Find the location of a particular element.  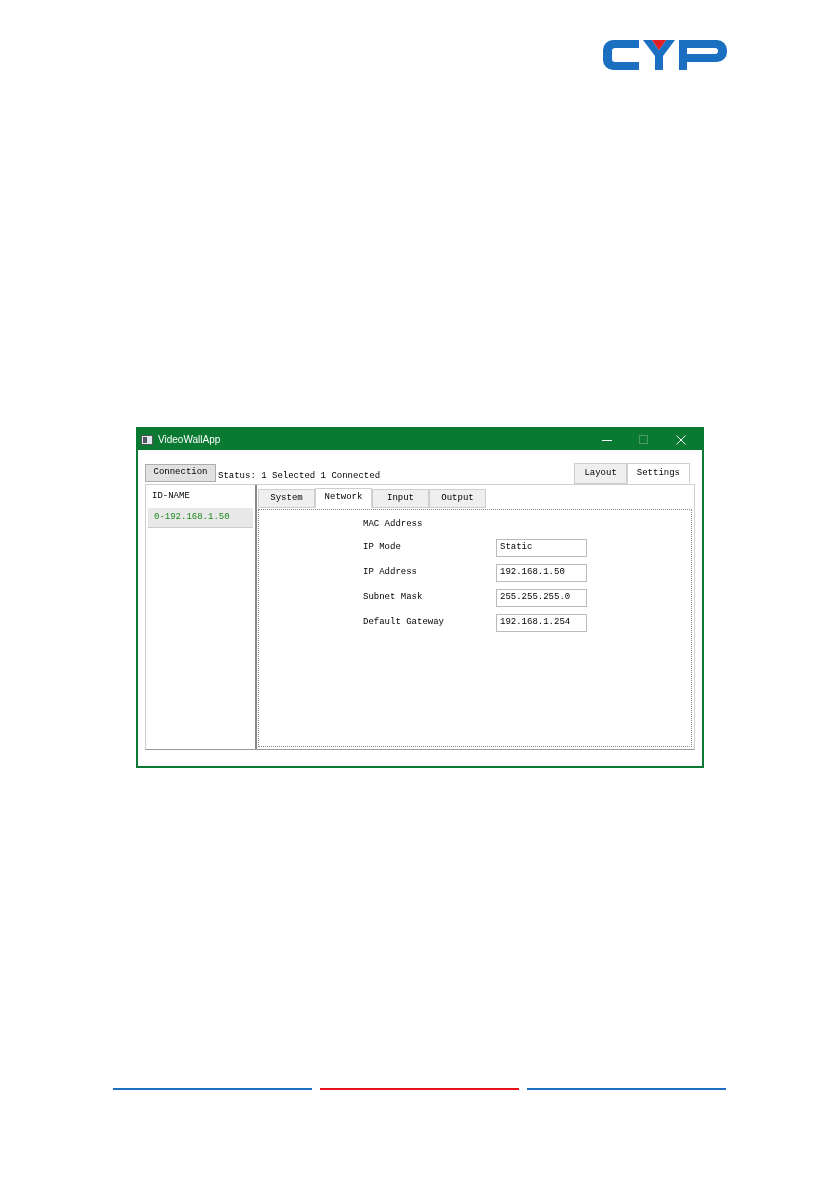

connection-button: Connection is located at coordinates (180, 473).